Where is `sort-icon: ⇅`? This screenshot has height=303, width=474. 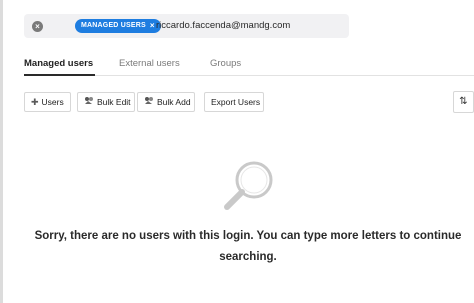 sort-icon: ⇅ is located at coordinates (463, 101).